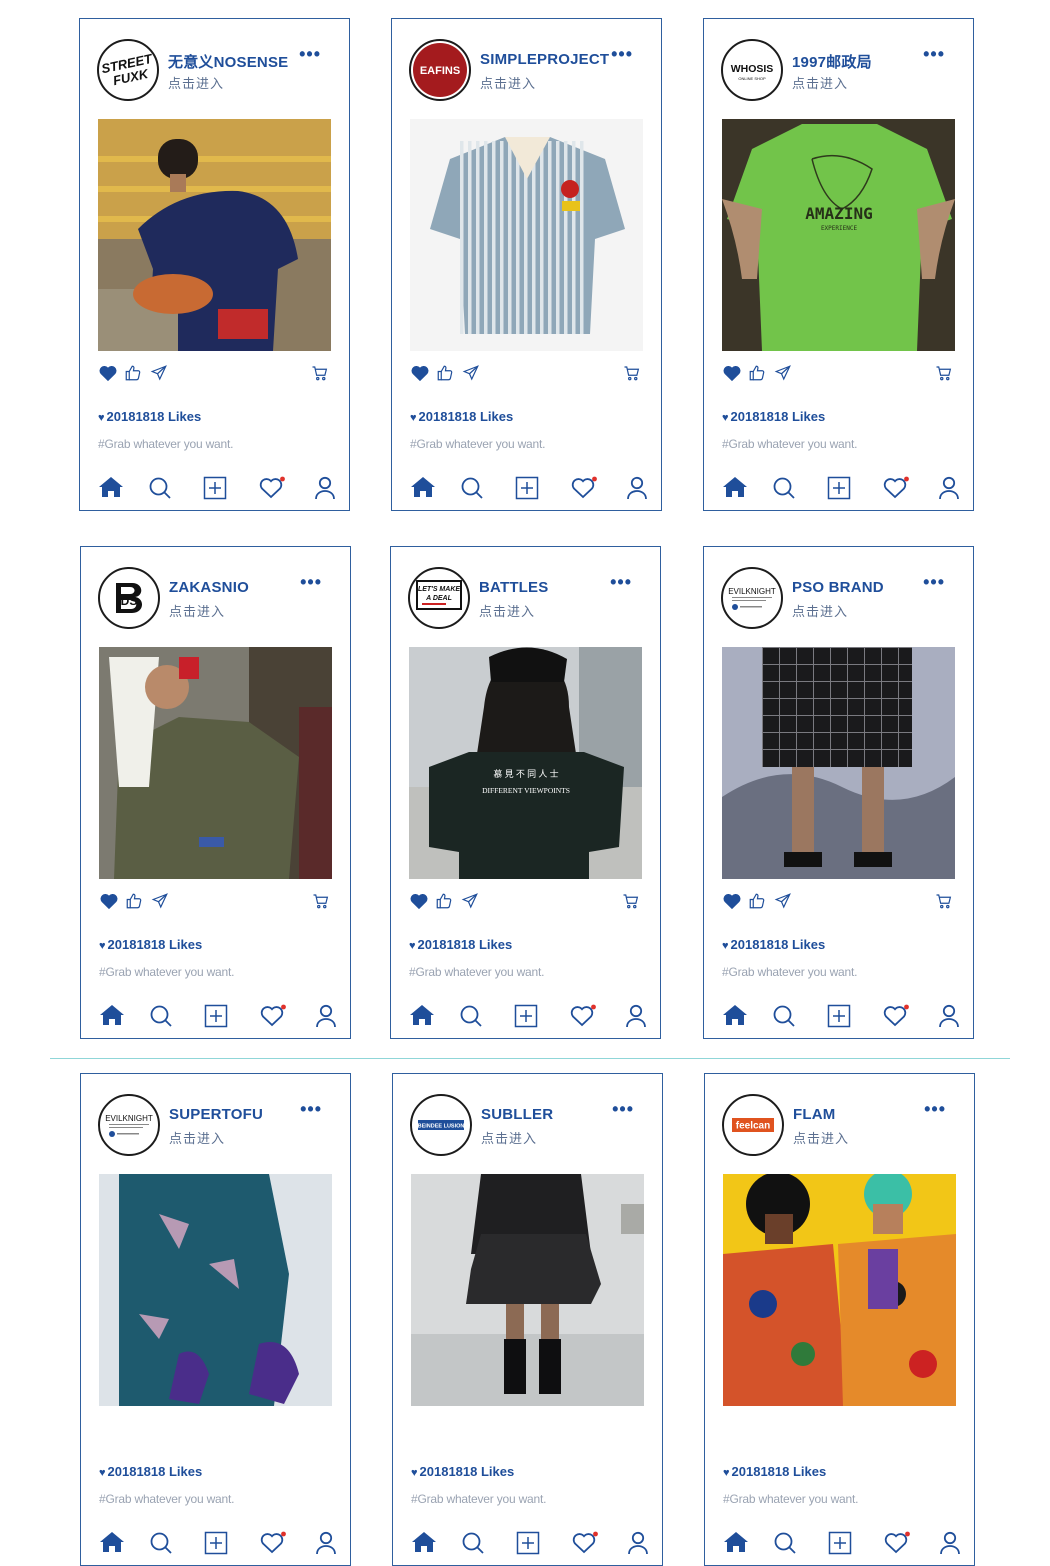 Image resolution: width=1050 pixels, height=1566 pixels. I want to click on brand-avatar: WHOSIS ONLINE SHOP, so click(752, 70).